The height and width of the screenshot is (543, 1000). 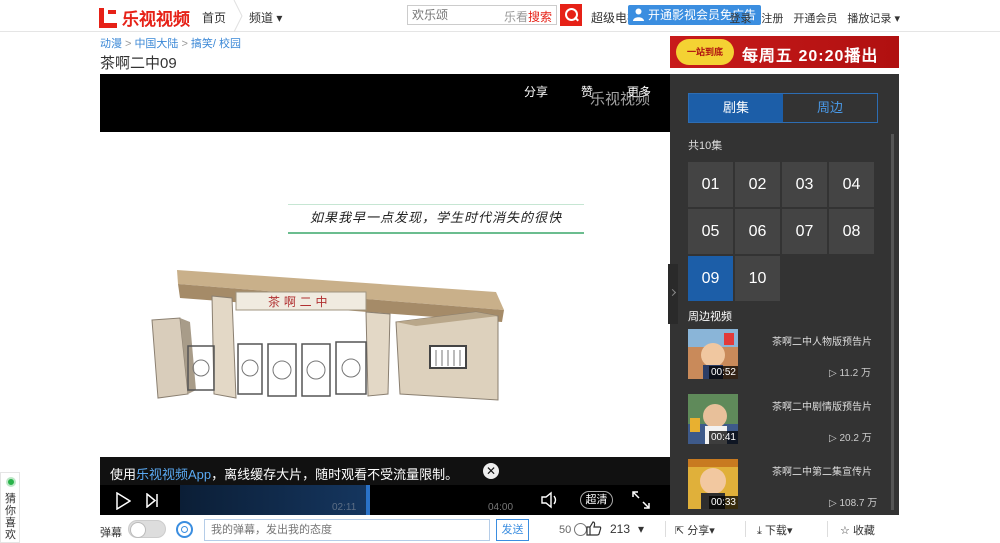 I want to click on promo-suffix: ，离线缓存大片，随时观看不受流量限制。, so click(x=335, y=474).